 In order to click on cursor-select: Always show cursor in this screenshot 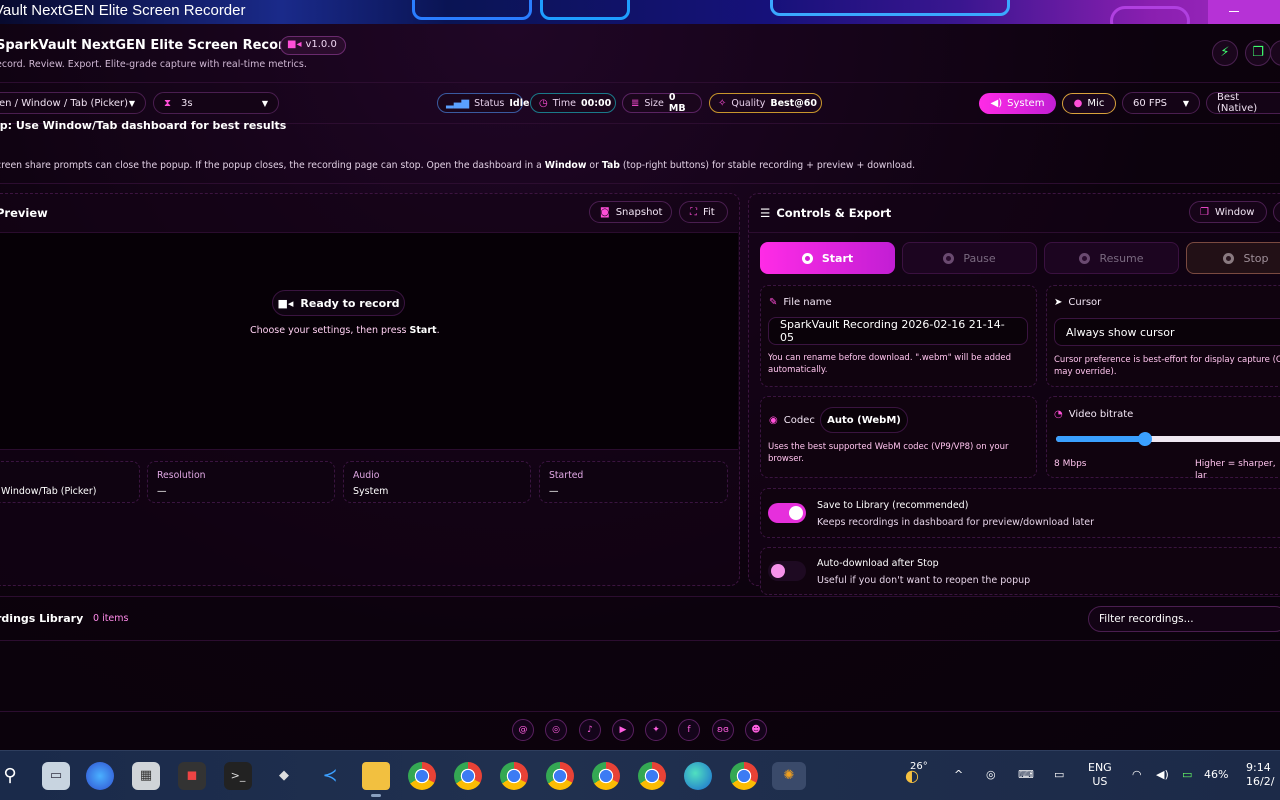, I will do `click(1167, 332)`.